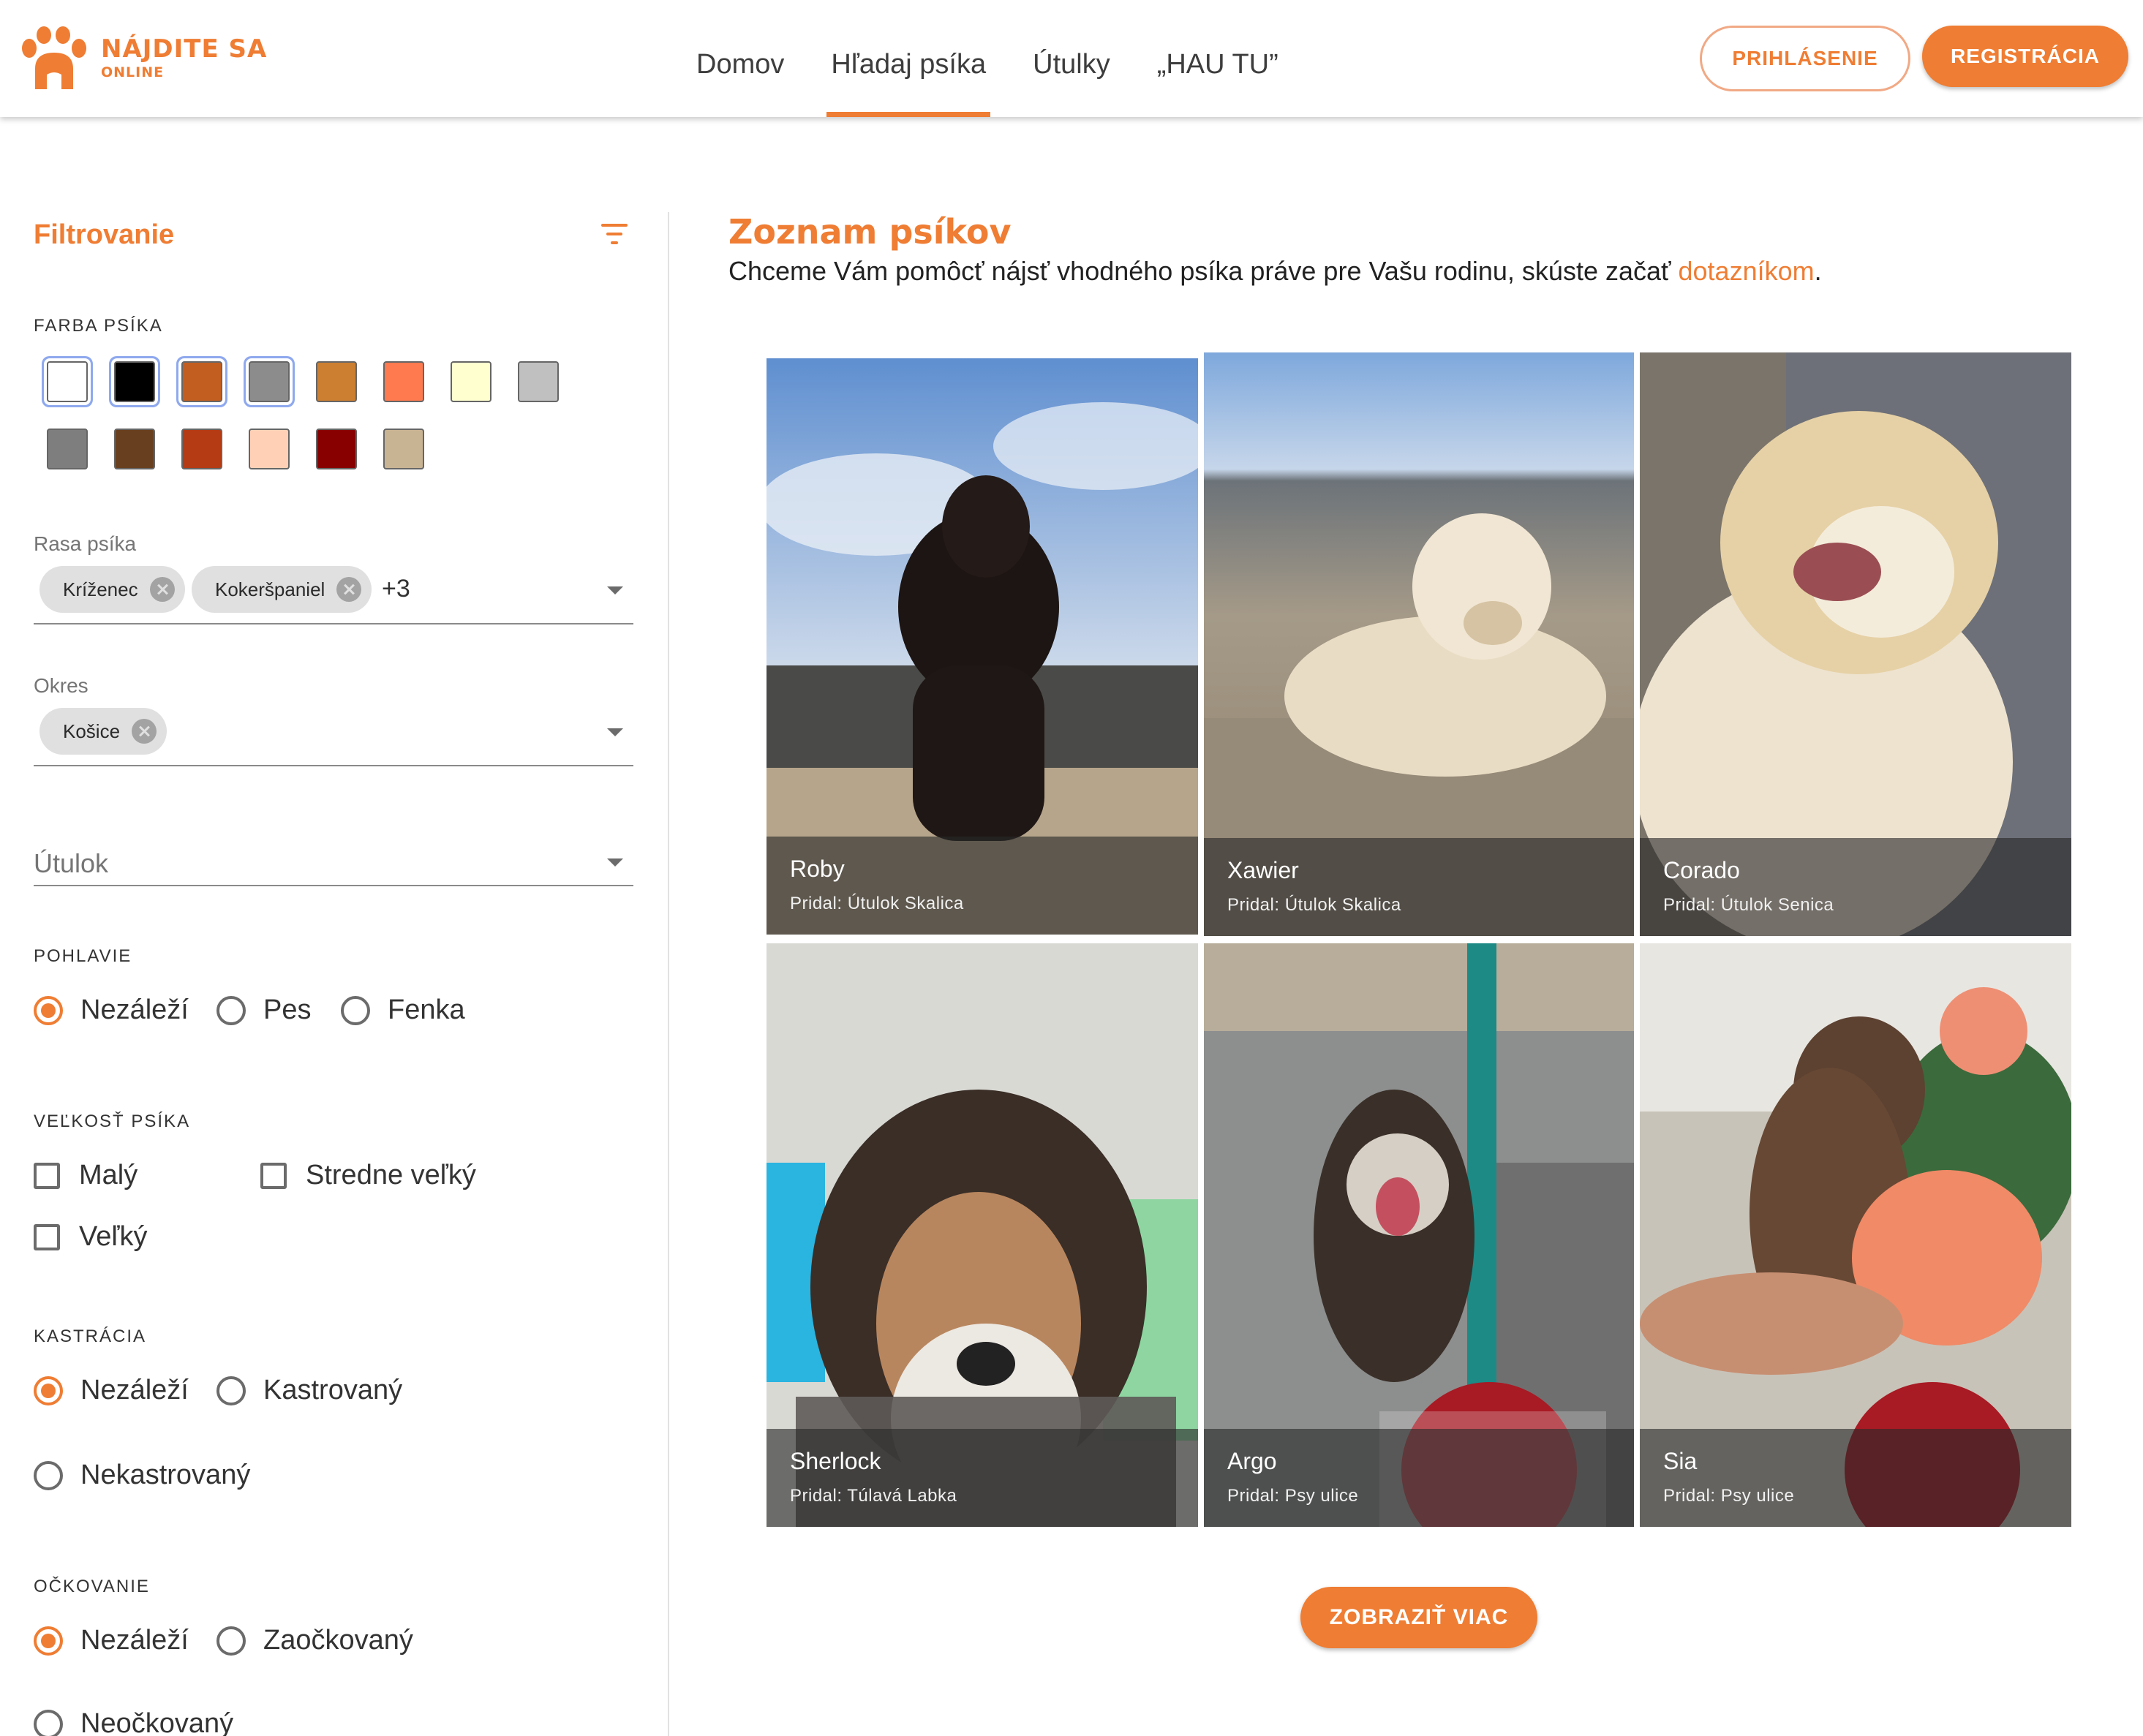  Describe the element at coordinates (83, 956) in the screenshot. I see `gender-label: POHLAVIE` at that location.